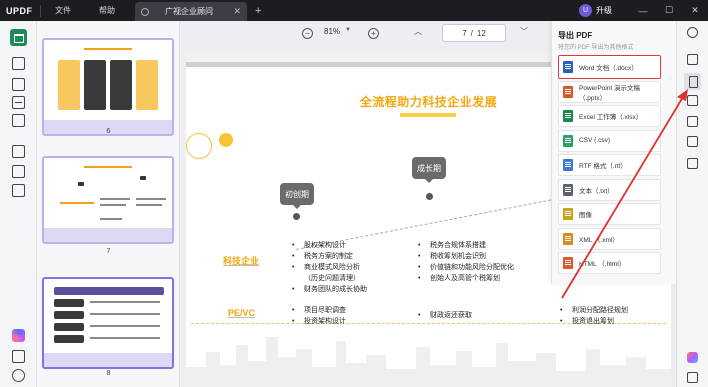 The height and width of the screenshot is (387, 708). What do you see at coordinates (466, 278) in the screenshot?
I see `list-item: 创始人及高管个税筹划` at bounding box center [466, 278].